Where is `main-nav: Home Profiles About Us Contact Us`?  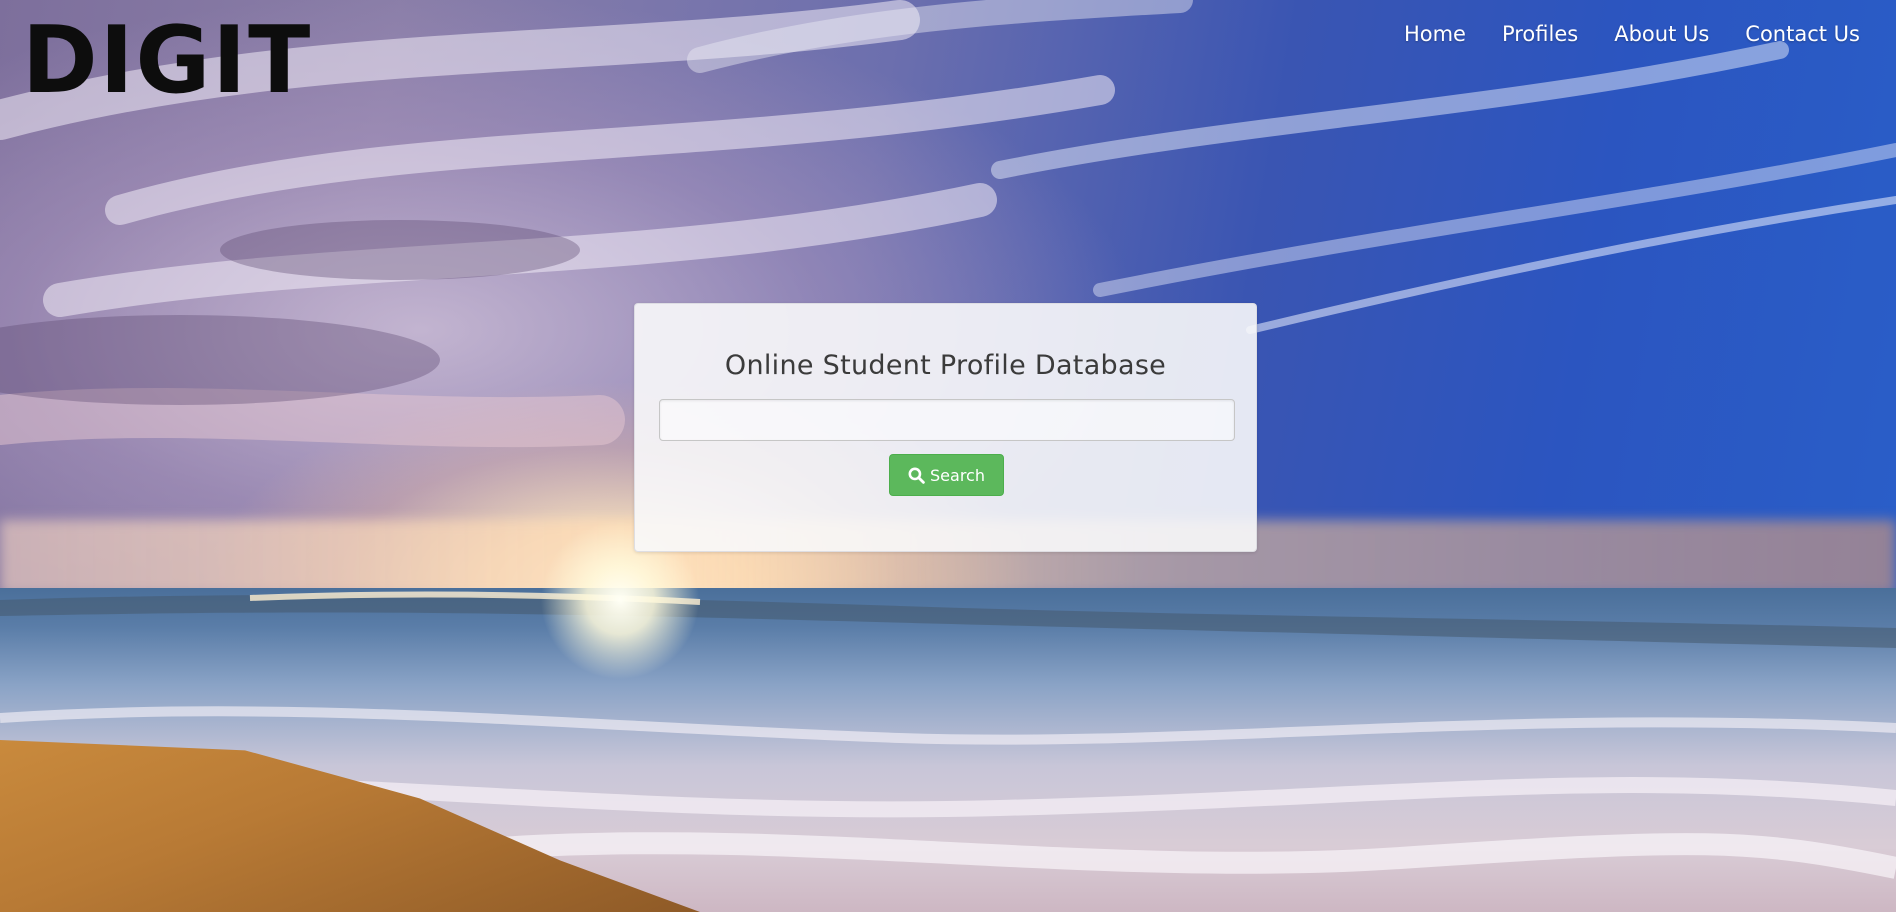
main-nav: Home Profiles About Us Contact Us is located at coordinates (1627, 34).